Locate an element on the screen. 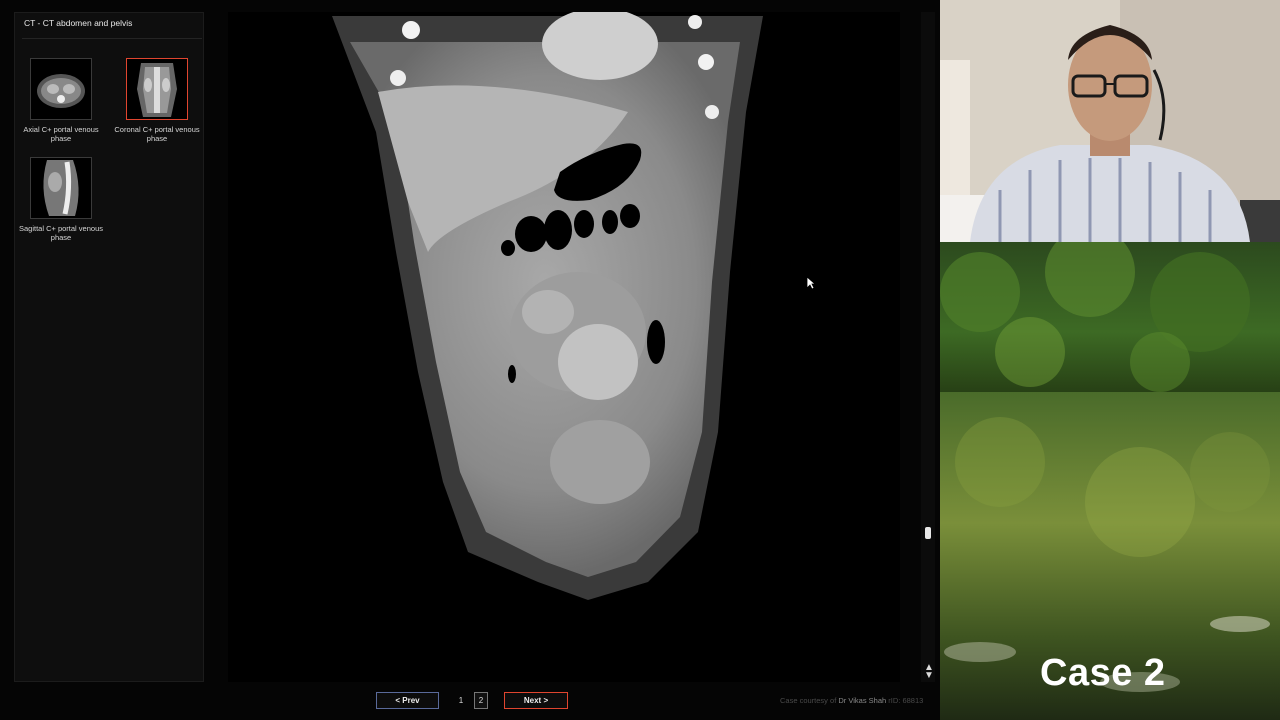  page-1-link: 1 is located at coordinates (461, 700).